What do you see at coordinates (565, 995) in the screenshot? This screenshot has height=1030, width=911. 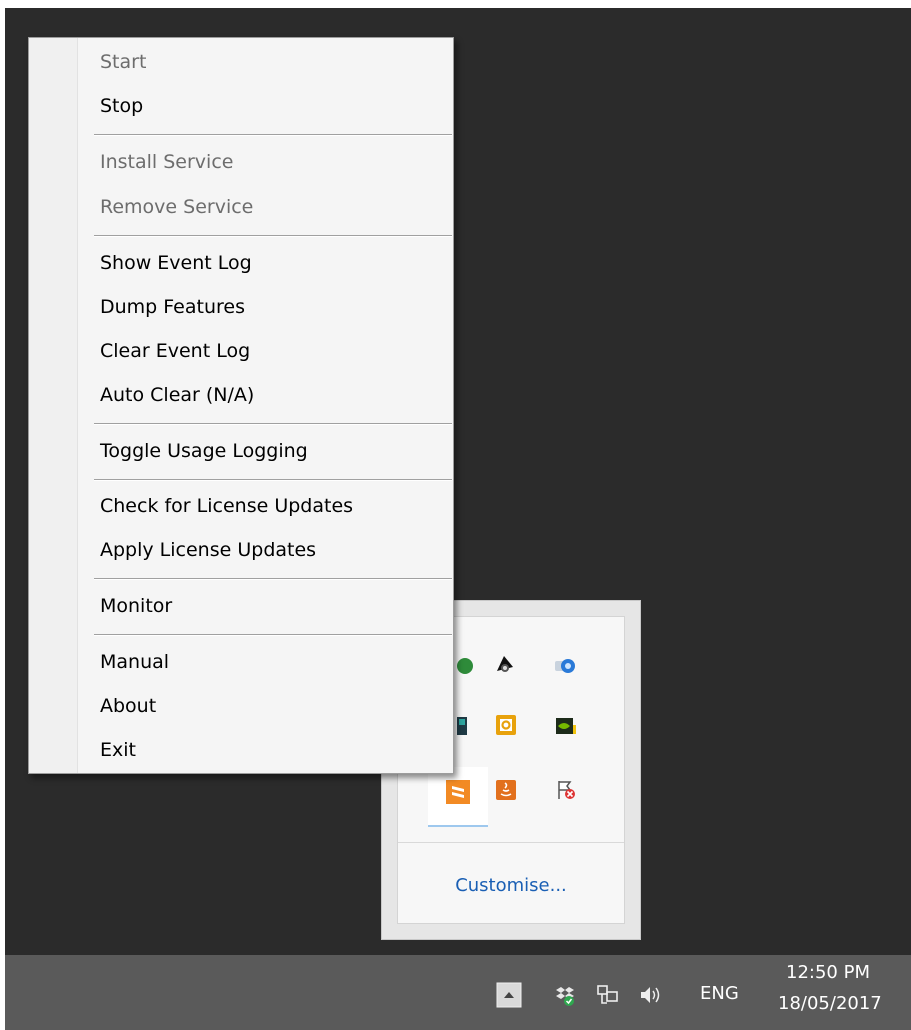 I see `dropbox-icon` at bounding box center [565, 995].